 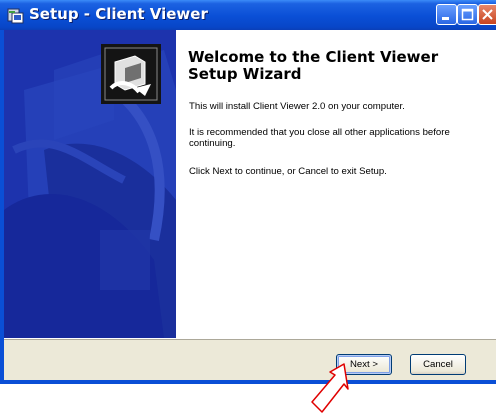 I want to click on installer-computer-icon, so click(x=131, y=74).